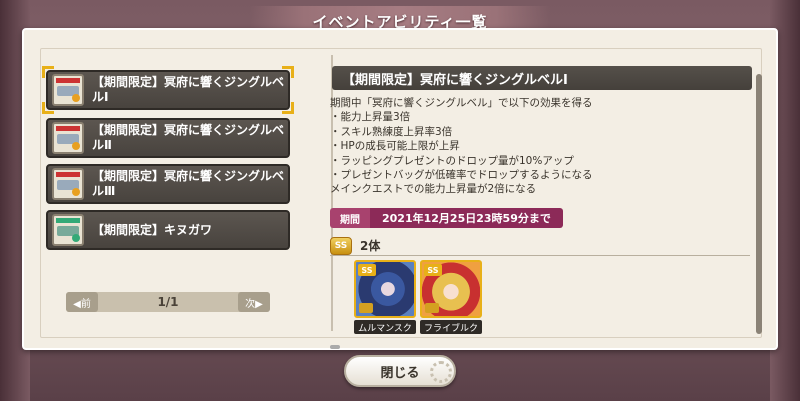 The width and height of the screenshot is (800, 401). What do you see at coordinates (461, 175) in the screenshot?
I see `description-line: ・プレゼントバッグが低確率でドロップするようになる` at bounding box center [461, 175].